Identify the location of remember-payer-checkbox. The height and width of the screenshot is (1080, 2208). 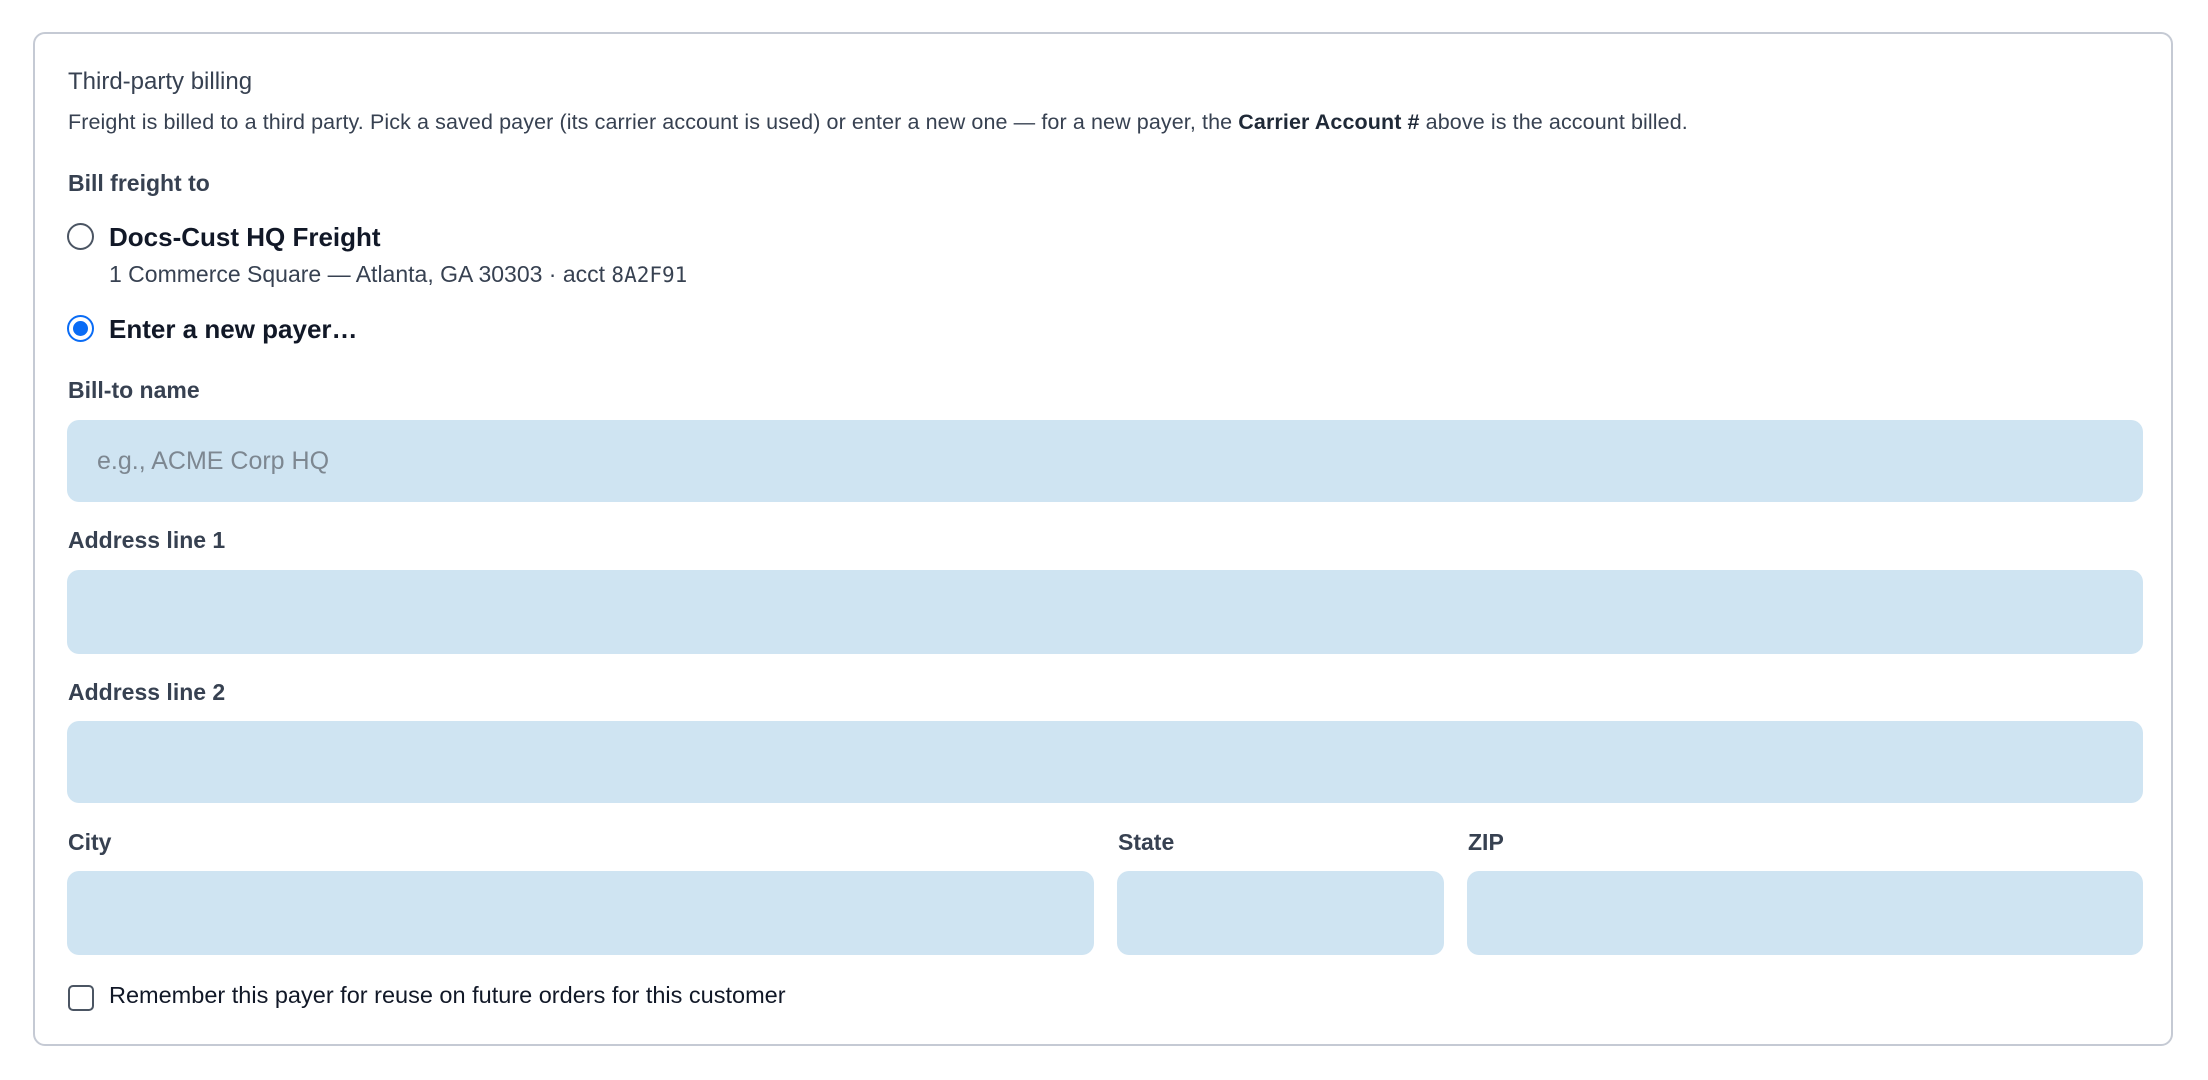
(81, 998).